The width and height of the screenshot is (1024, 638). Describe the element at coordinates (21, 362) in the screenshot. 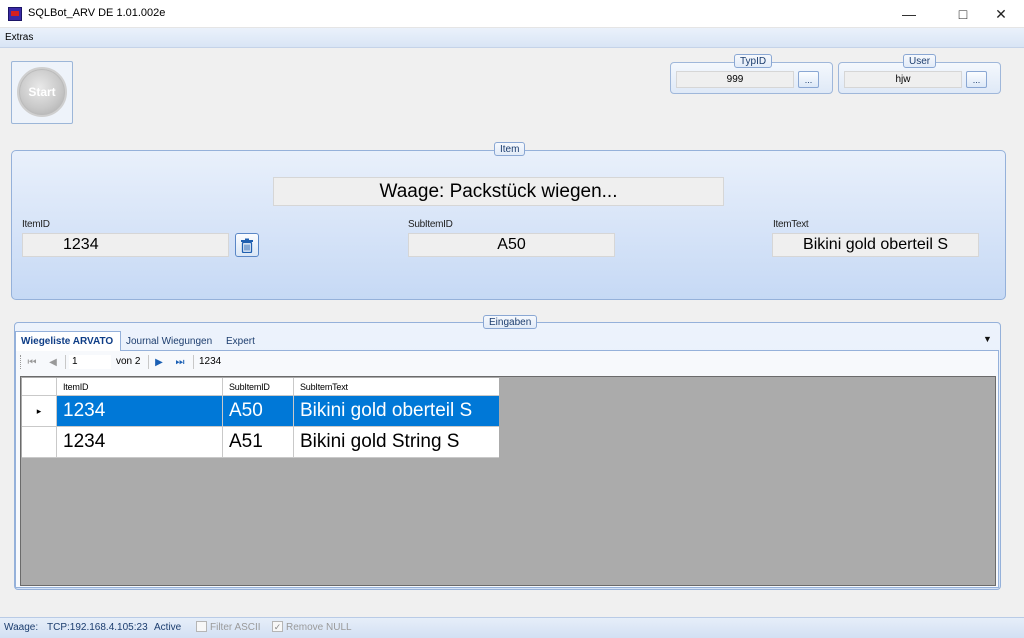

I see `navigator-grip` at that location.